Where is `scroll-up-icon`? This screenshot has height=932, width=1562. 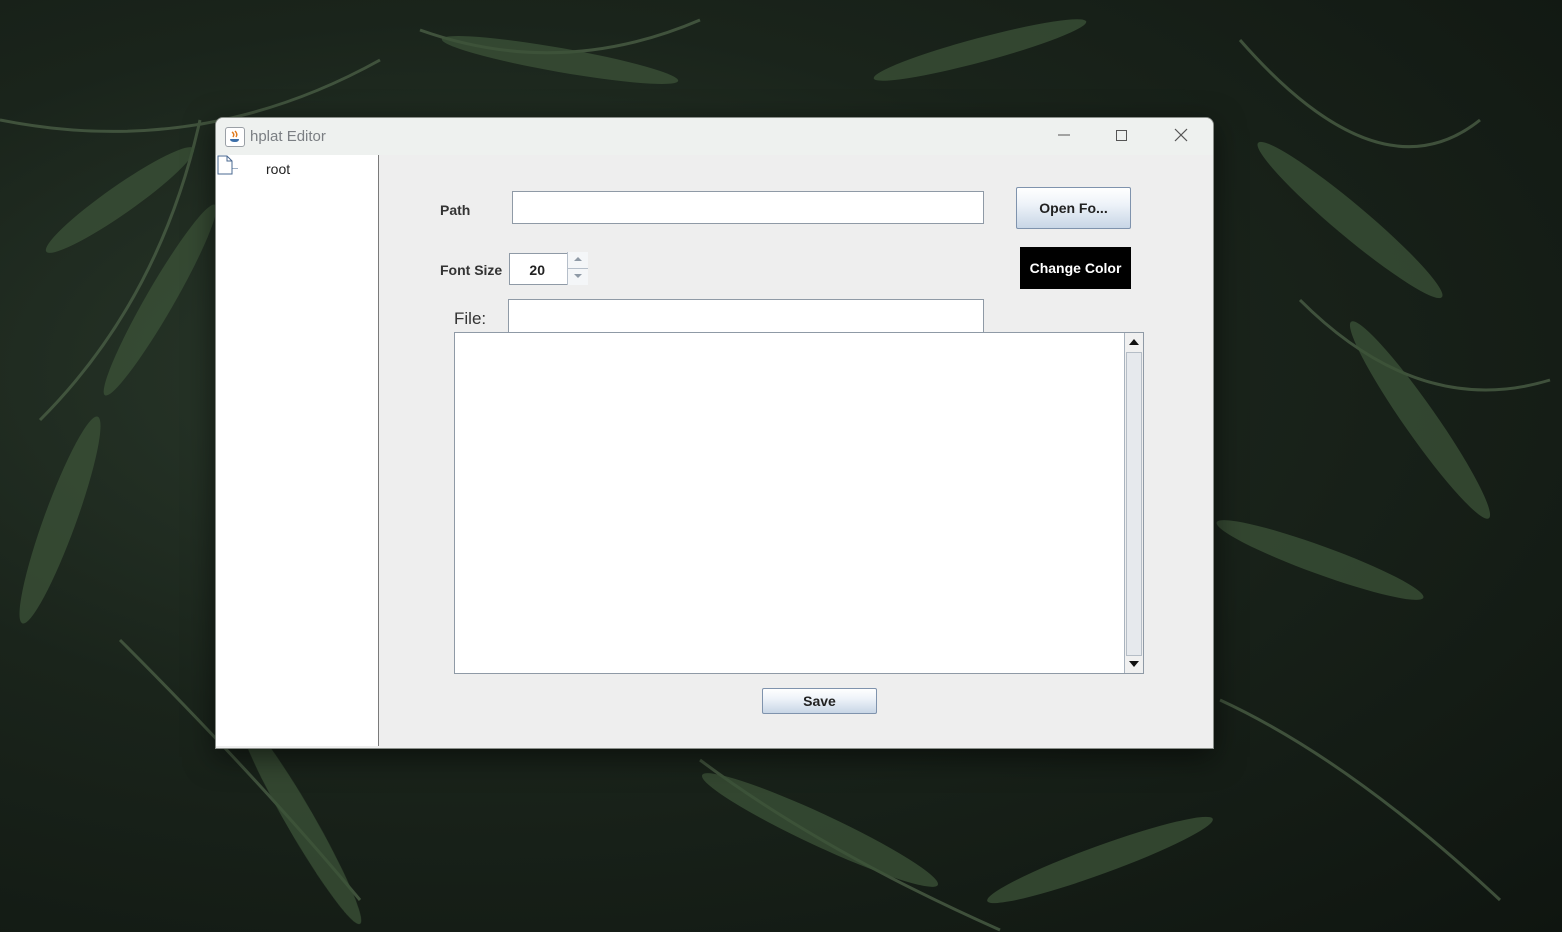
scroll-up-icon is located at coordinates (1134, 342).